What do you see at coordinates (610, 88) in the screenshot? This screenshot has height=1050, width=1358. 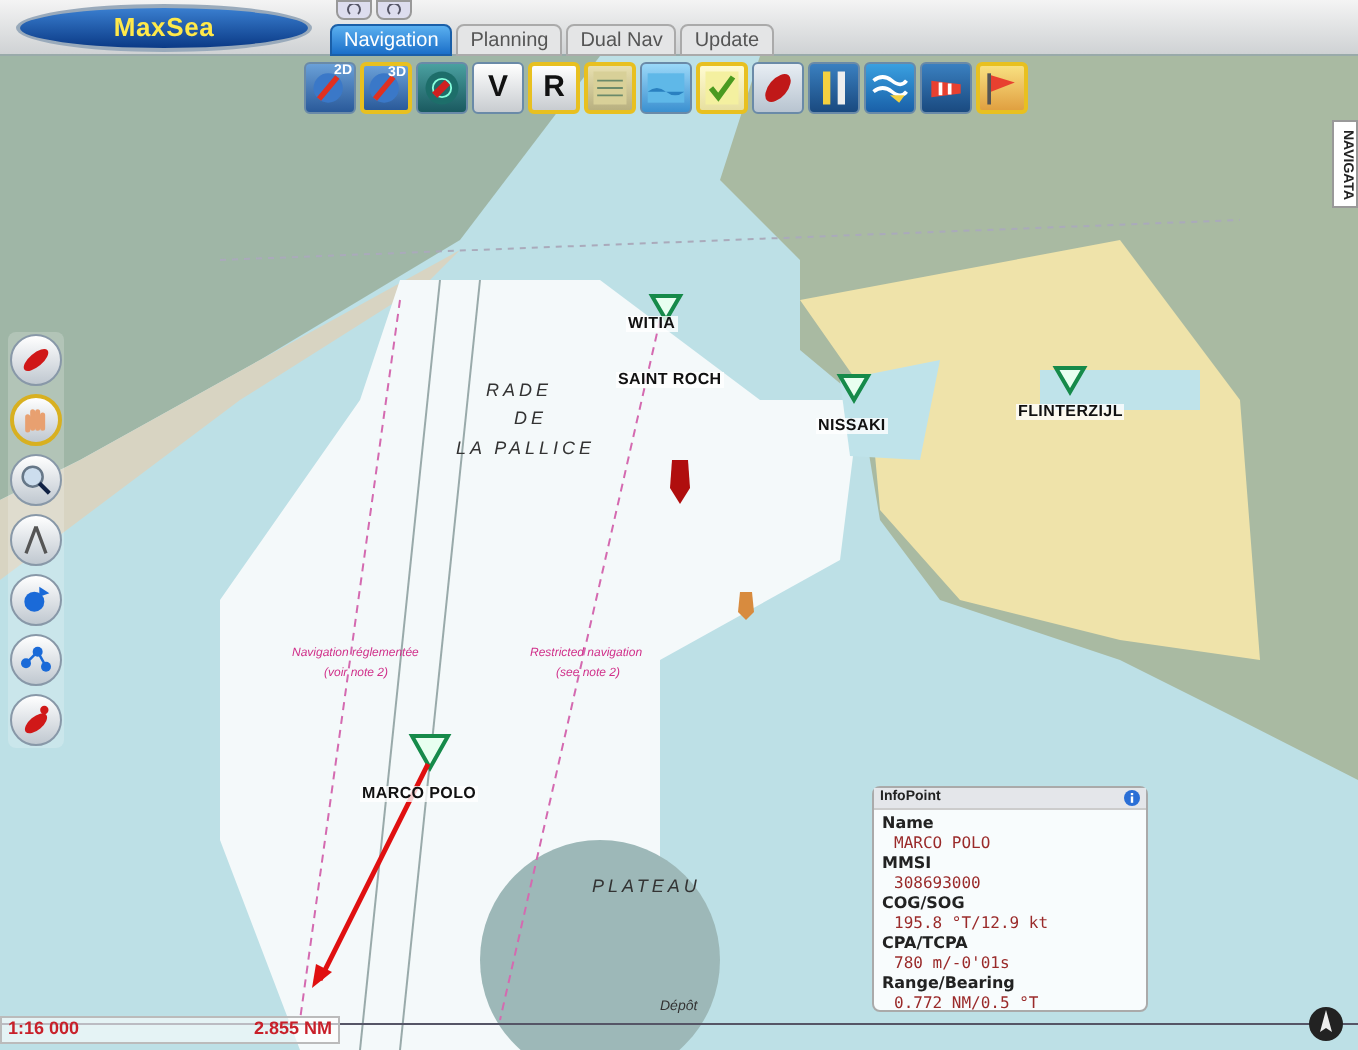 I see `layers-icon` at bounding box center [610, 88].